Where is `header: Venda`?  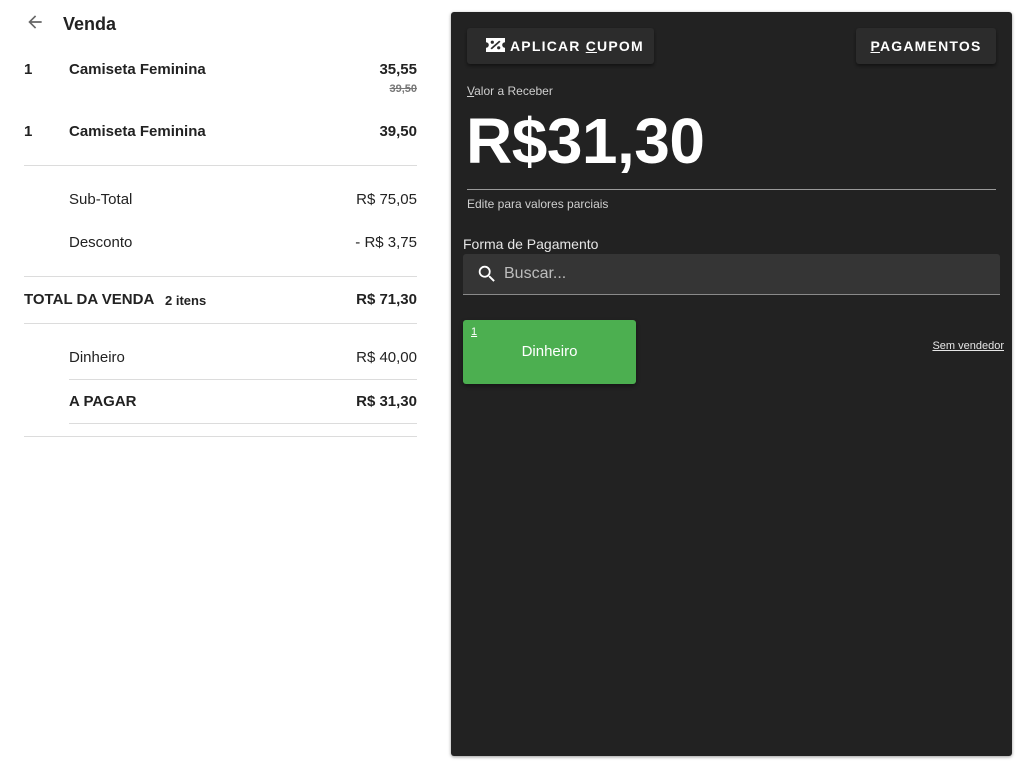 header: Venda is located at coordinates (220, 24).